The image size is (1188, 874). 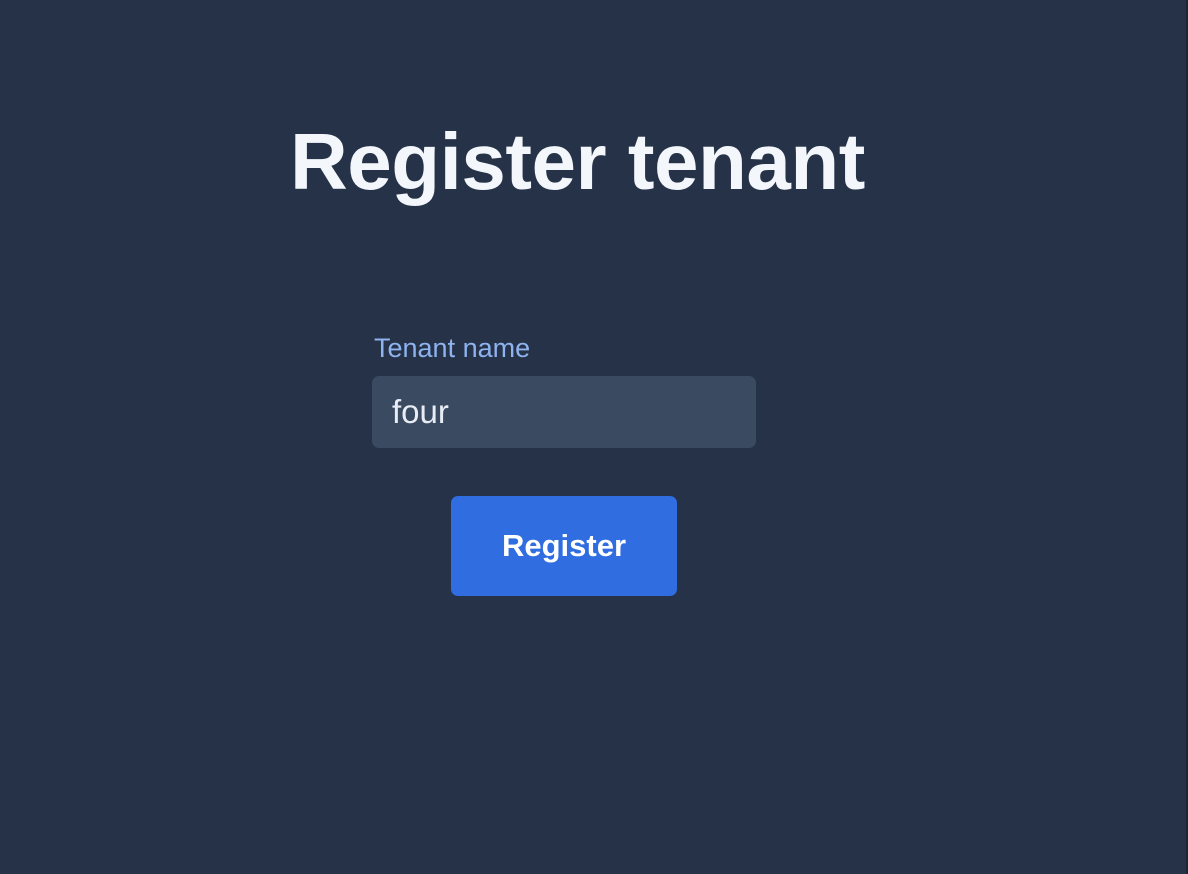 I want to click on register-tenant-form: Tenant name, so click(x=564, y=390).